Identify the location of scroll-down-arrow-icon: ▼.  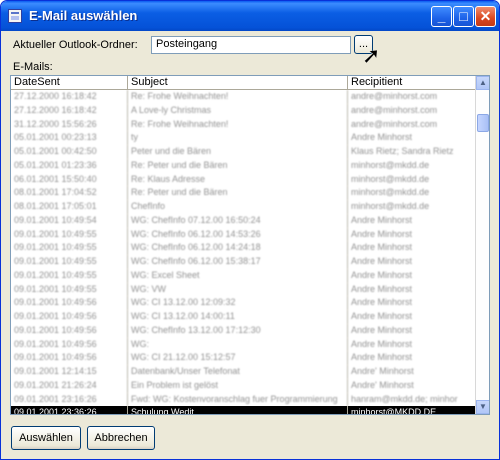
(482, 407).